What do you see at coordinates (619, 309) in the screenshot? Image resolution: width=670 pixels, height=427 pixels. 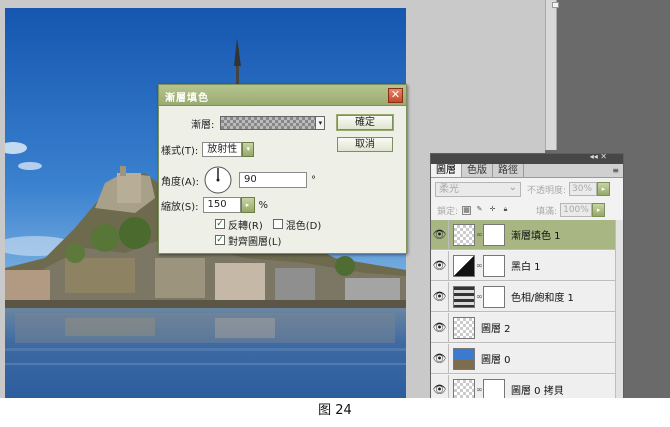 I see `layers-scrollbar` at bounding box center [619, 309].